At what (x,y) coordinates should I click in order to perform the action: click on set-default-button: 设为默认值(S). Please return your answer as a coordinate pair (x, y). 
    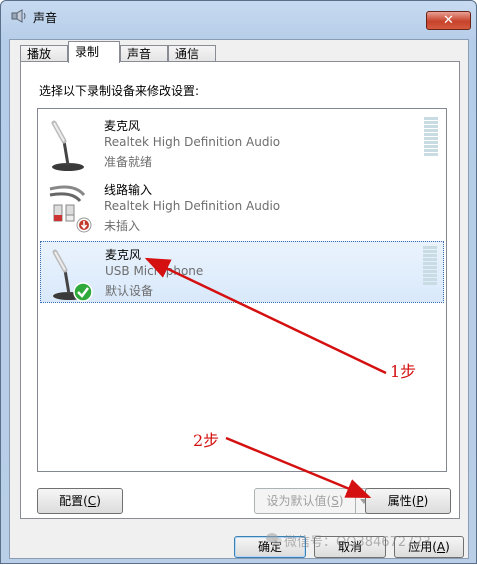
    Looking at the image, I should click on (305, 501).